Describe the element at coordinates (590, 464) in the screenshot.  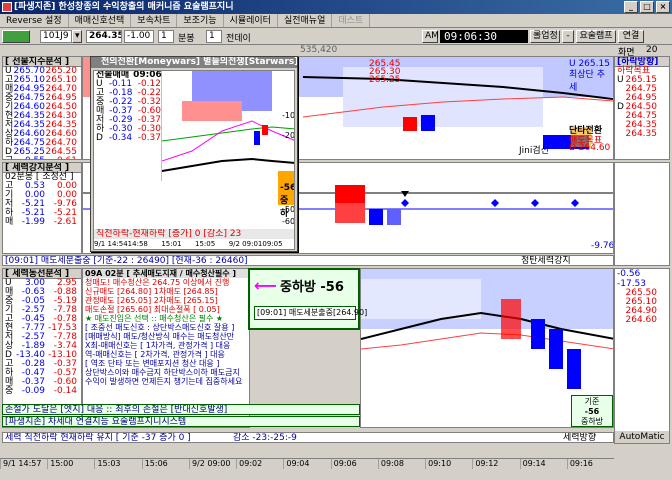
I see `time-axis-tick: 09:16` at that location.